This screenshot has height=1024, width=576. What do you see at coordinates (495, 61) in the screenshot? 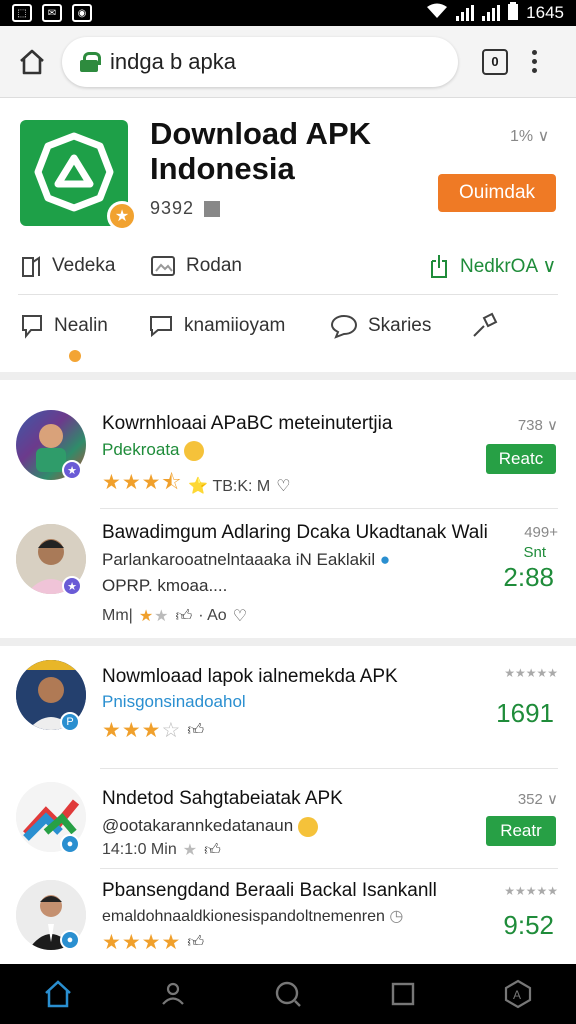
I see `tabs-button: 0` at bounding box center [495, 61].